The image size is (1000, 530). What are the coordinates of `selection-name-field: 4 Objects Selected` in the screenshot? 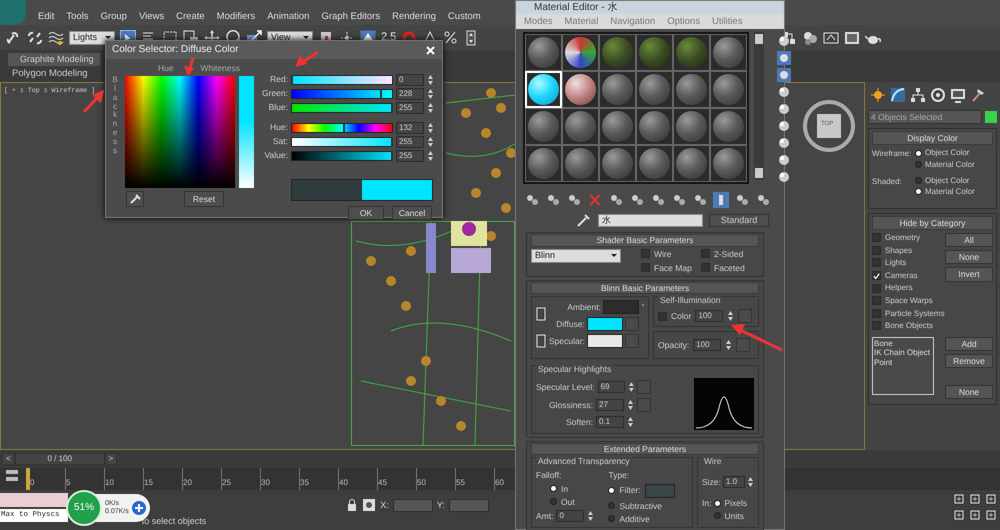 It's located at (925, 117).